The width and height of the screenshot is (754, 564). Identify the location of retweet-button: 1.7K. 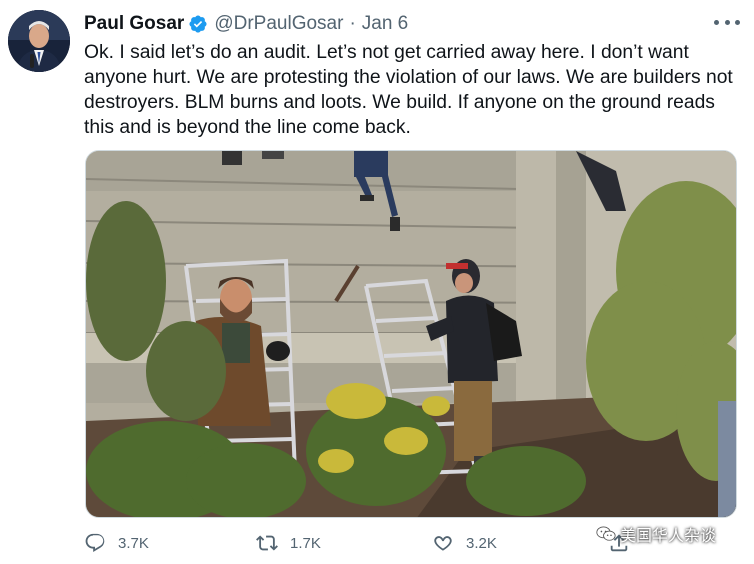
(288, 543).